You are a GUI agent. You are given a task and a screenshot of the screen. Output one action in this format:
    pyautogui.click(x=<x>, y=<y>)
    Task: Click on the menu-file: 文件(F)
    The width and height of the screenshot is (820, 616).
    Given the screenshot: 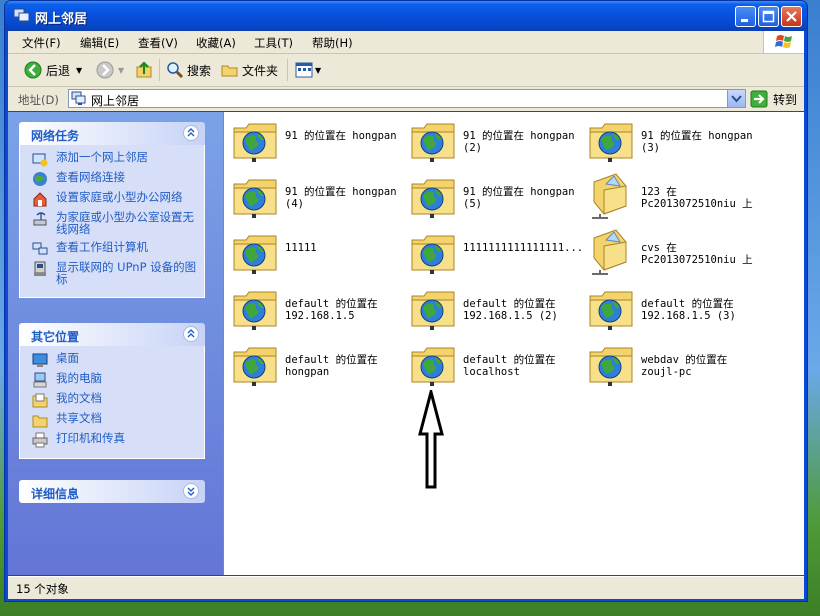 What is the action you would take?
    pyautogui.click(x=41, y=43)
    